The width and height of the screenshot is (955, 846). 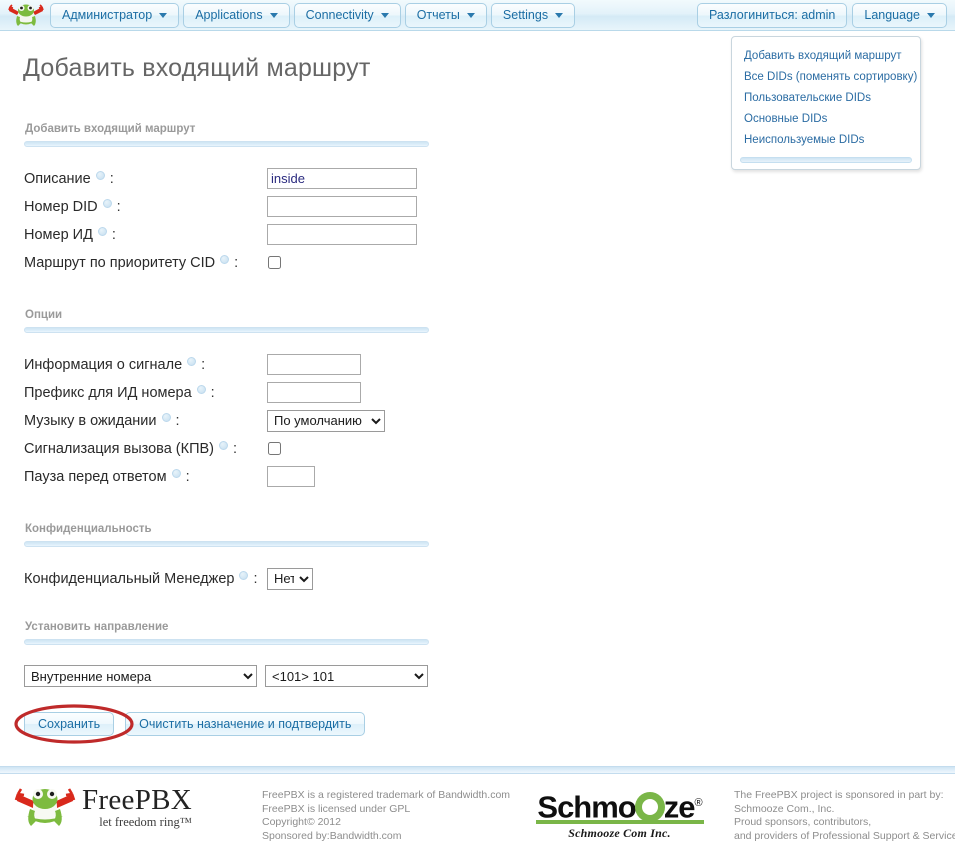 I want to click on nav-item-applications: Applications, so click(x=236, y=15).